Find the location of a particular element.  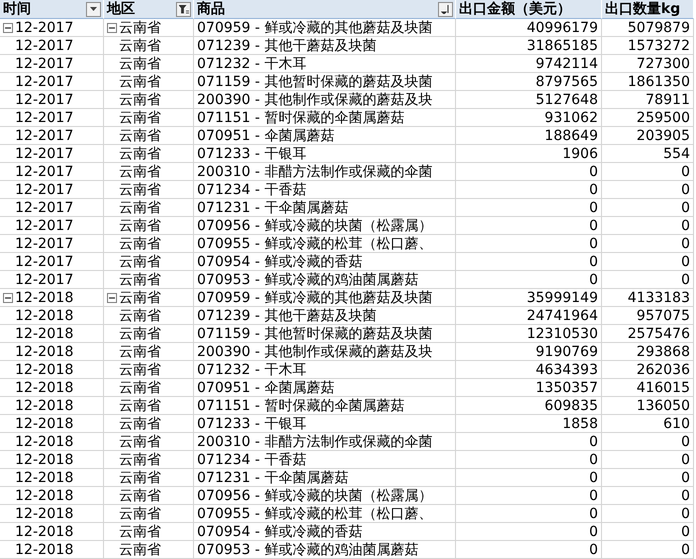

table-cell: 1906 is located at coordinates (529, 154).